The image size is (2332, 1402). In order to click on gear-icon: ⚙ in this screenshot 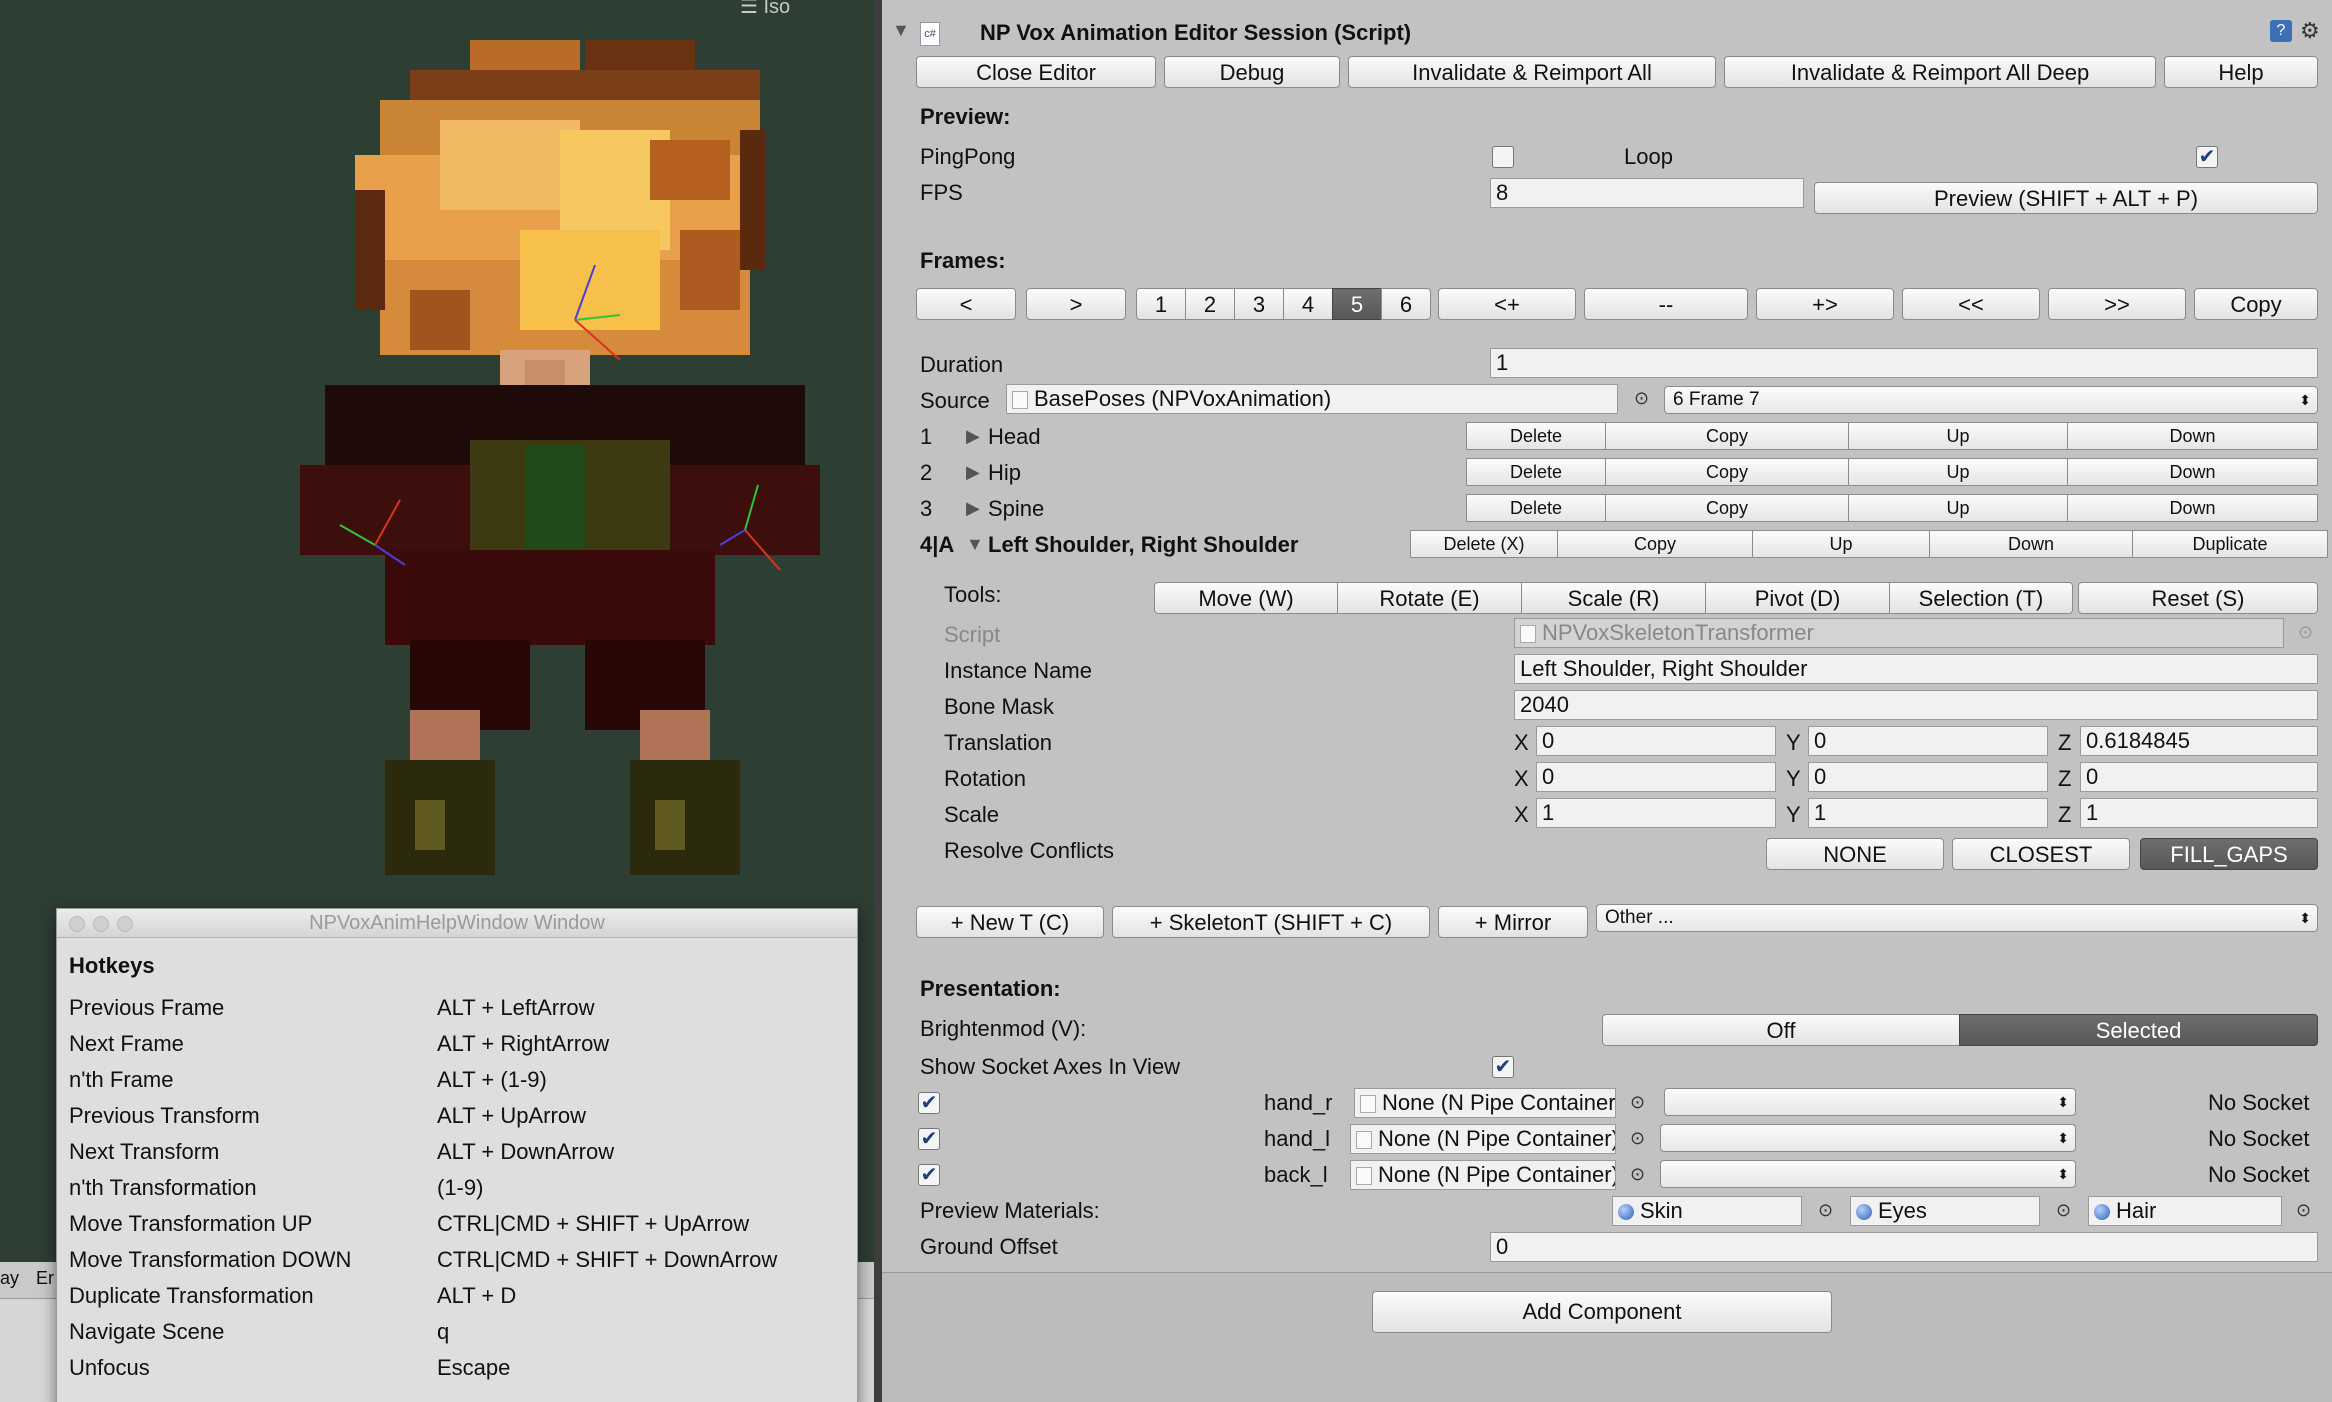, I will do `click(2310, 31)`.